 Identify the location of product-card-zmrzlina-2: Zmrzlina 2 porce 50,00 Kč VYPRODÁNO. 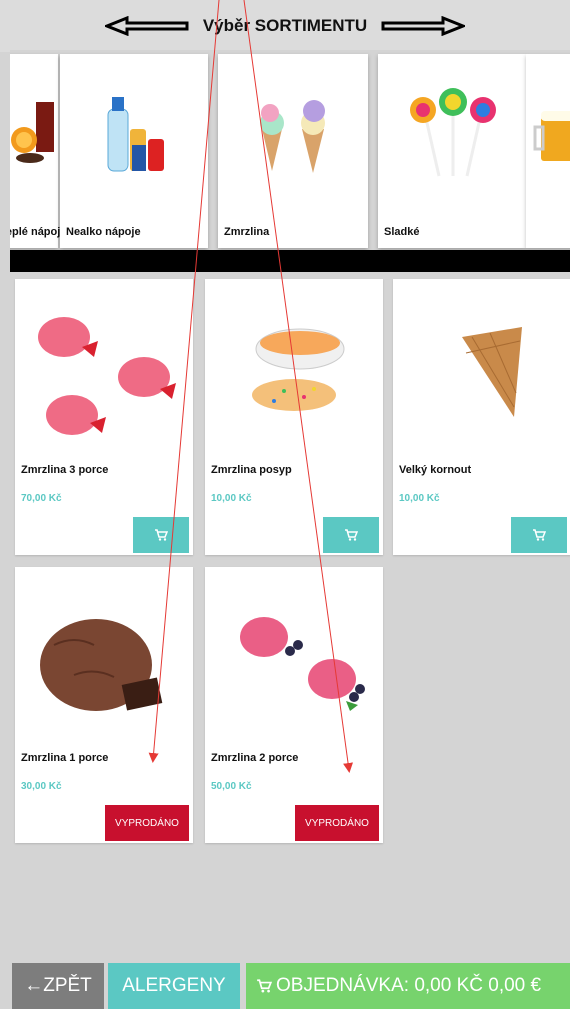
(294, 705).